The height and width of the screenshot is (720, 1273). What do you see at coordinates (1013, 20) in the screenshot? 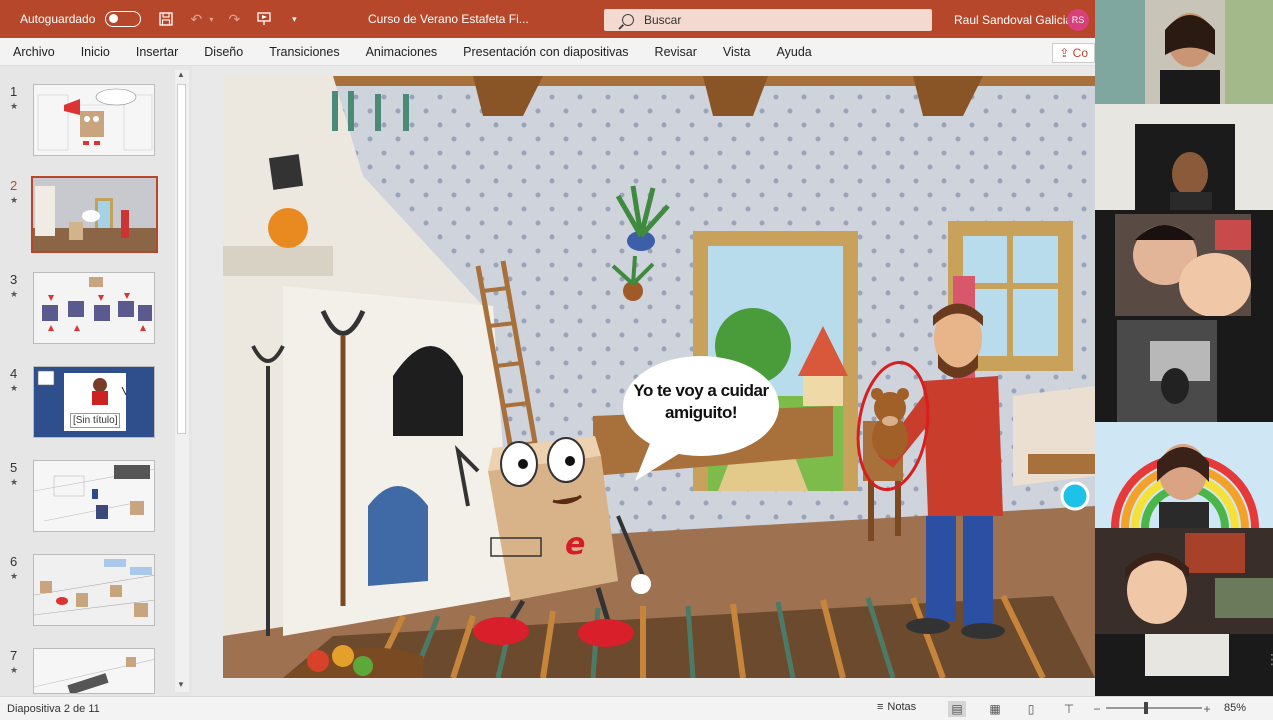
I see `user-name: Raul Sandoval Galicia` at bounding box center [1013, 20].